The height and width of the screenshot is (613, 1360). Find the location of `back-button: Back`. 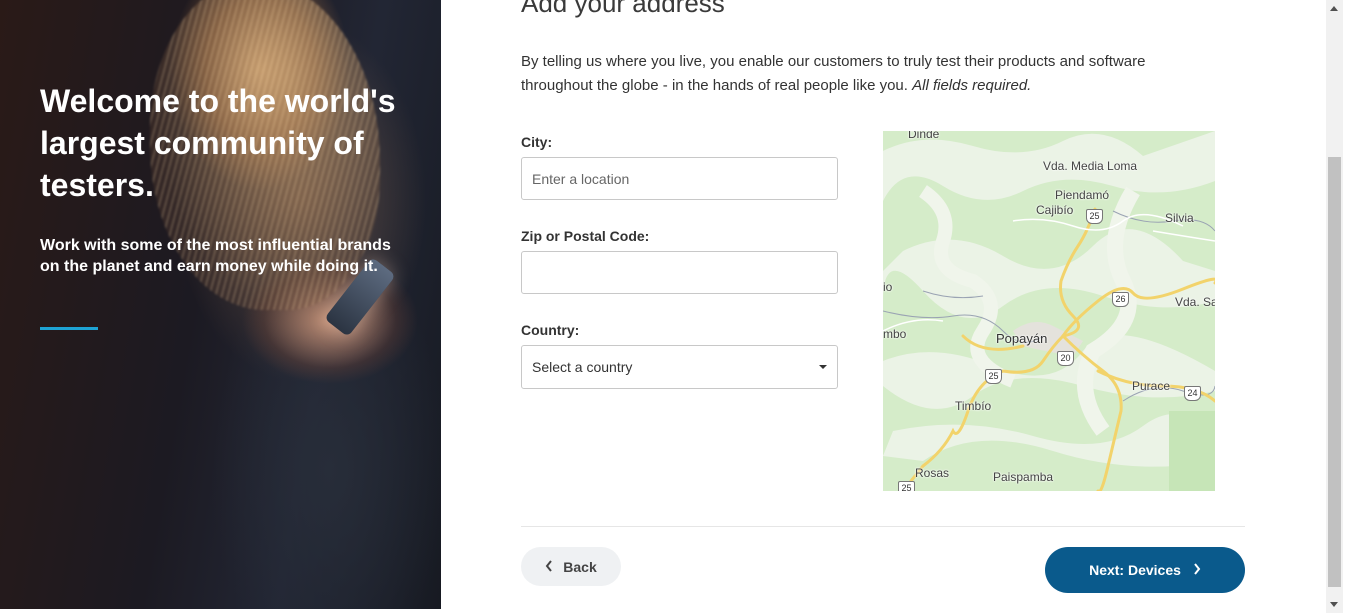

back-button: Back is located at coordinates (571, 566).